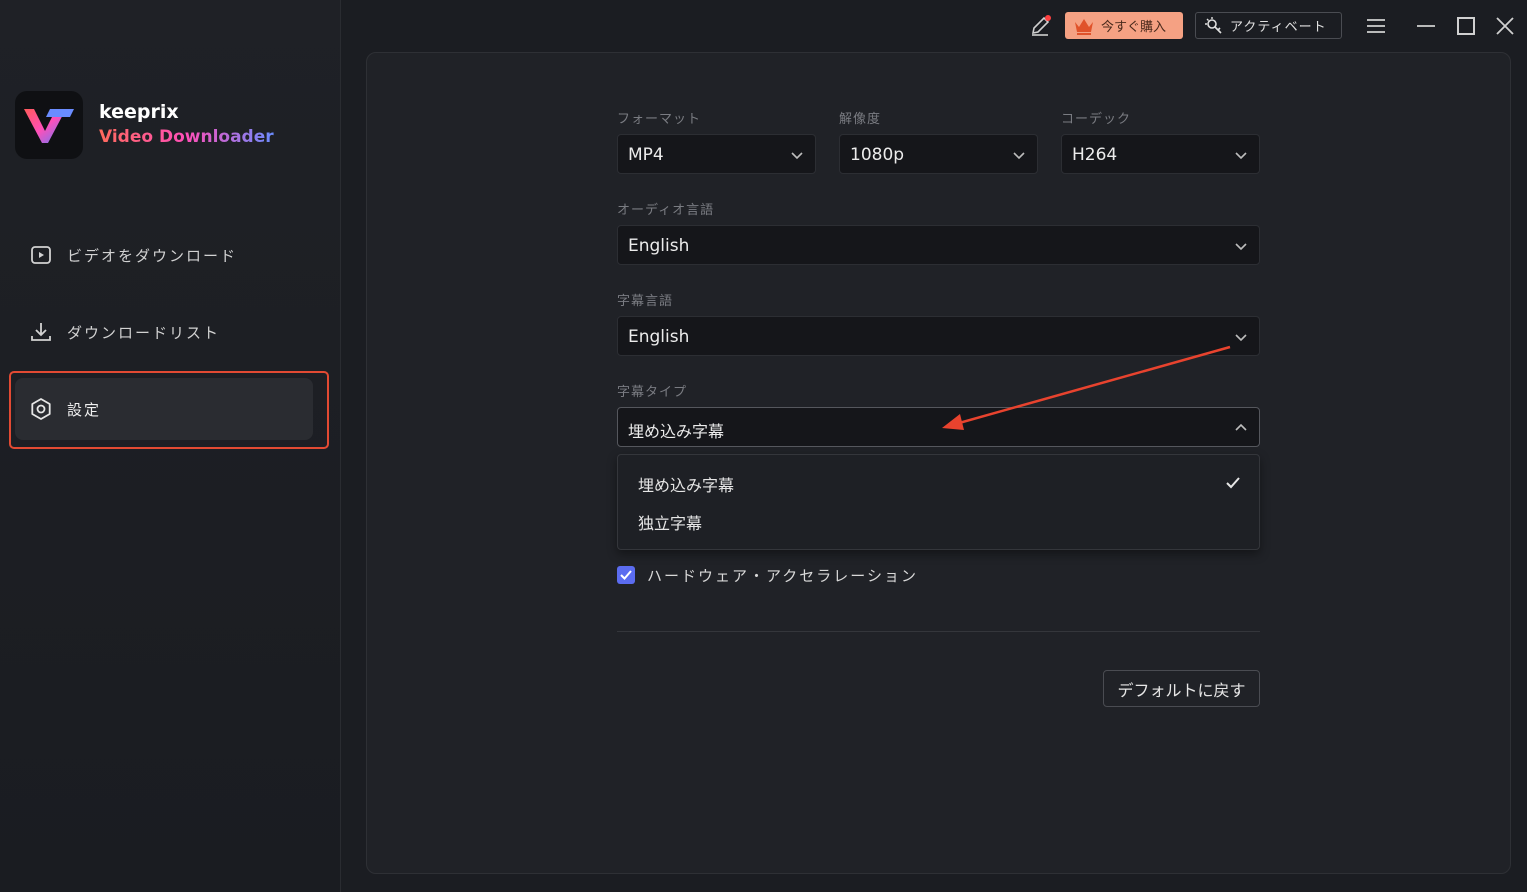 The height and width of the screenshot is (892, 1527). I want to click on feedback-icon, so click(1040, 26).